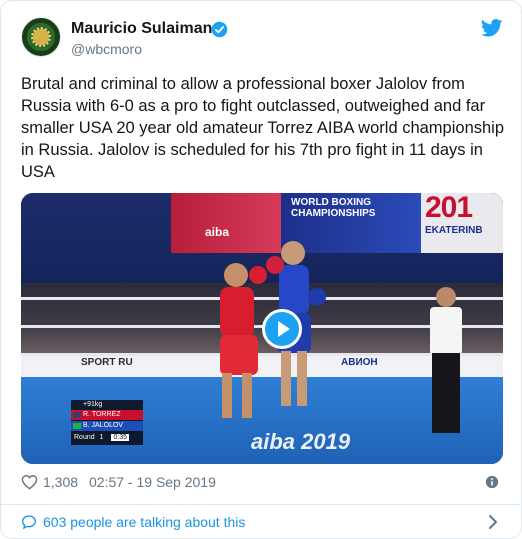 The width and height of the screenshot is (522, 539). What do you see at coordinates (77, 426) in the screenshot?
I see `uzbekistan-flag-icon` at bounding box center [77, 426].